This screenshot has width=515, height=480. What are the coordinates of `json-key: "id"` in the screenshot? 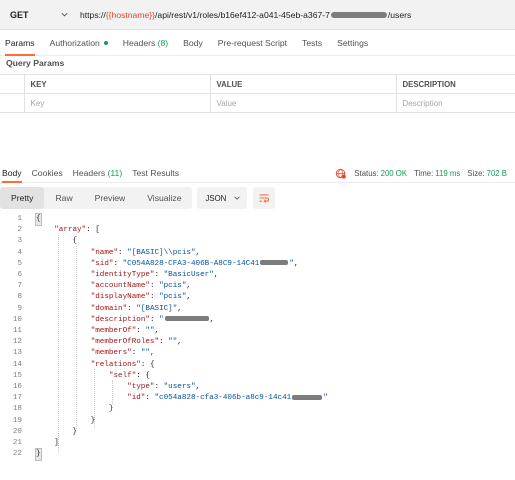 It's located at (136, 398).